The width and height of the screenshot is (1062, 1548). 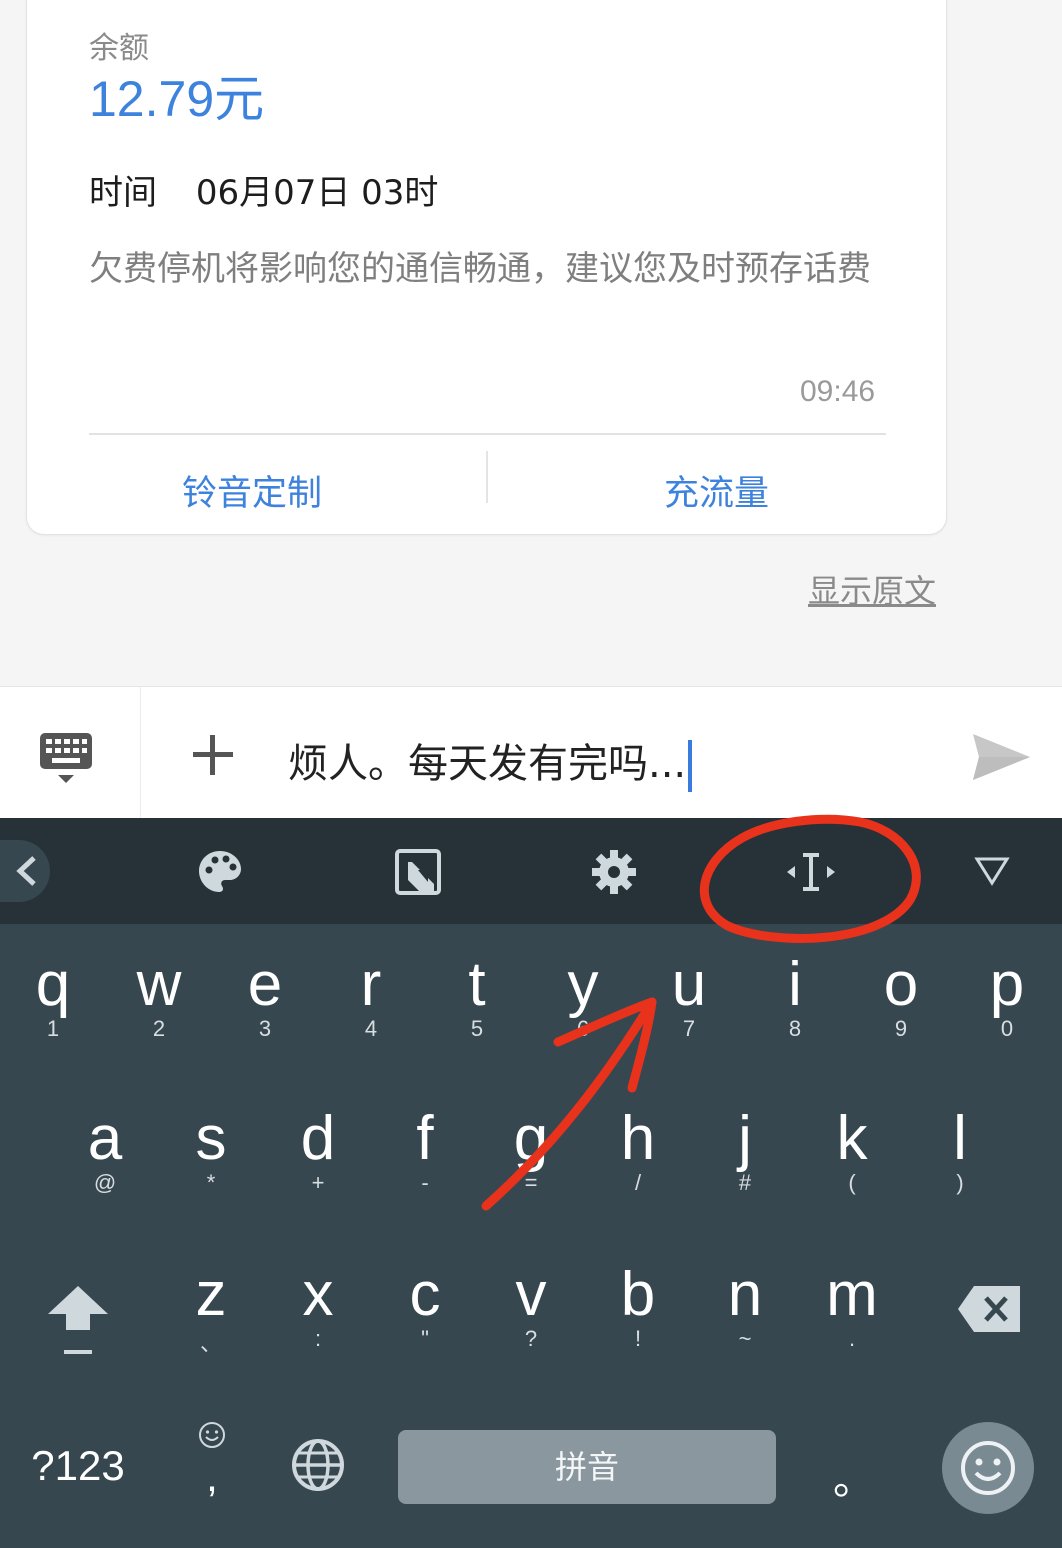 I want to click on collapse-left-icon, so click(x=25, y=871).